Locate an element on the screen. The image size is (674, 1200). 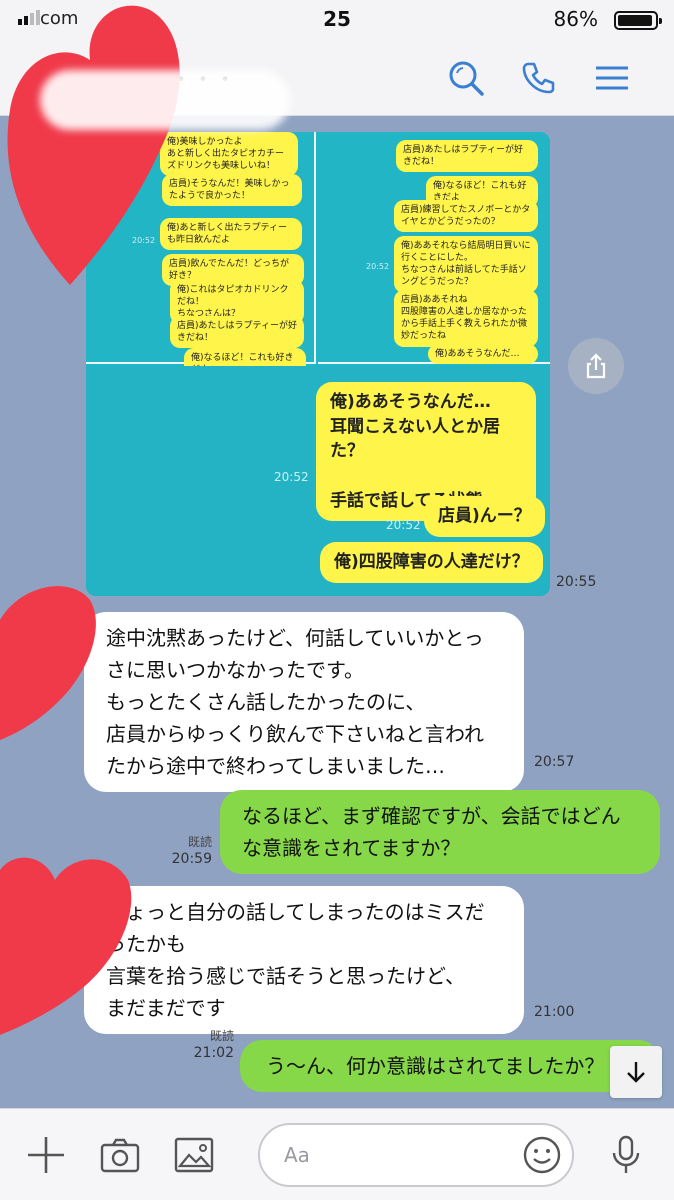
arrow-down-icon is located at coordinates (636, 1072).